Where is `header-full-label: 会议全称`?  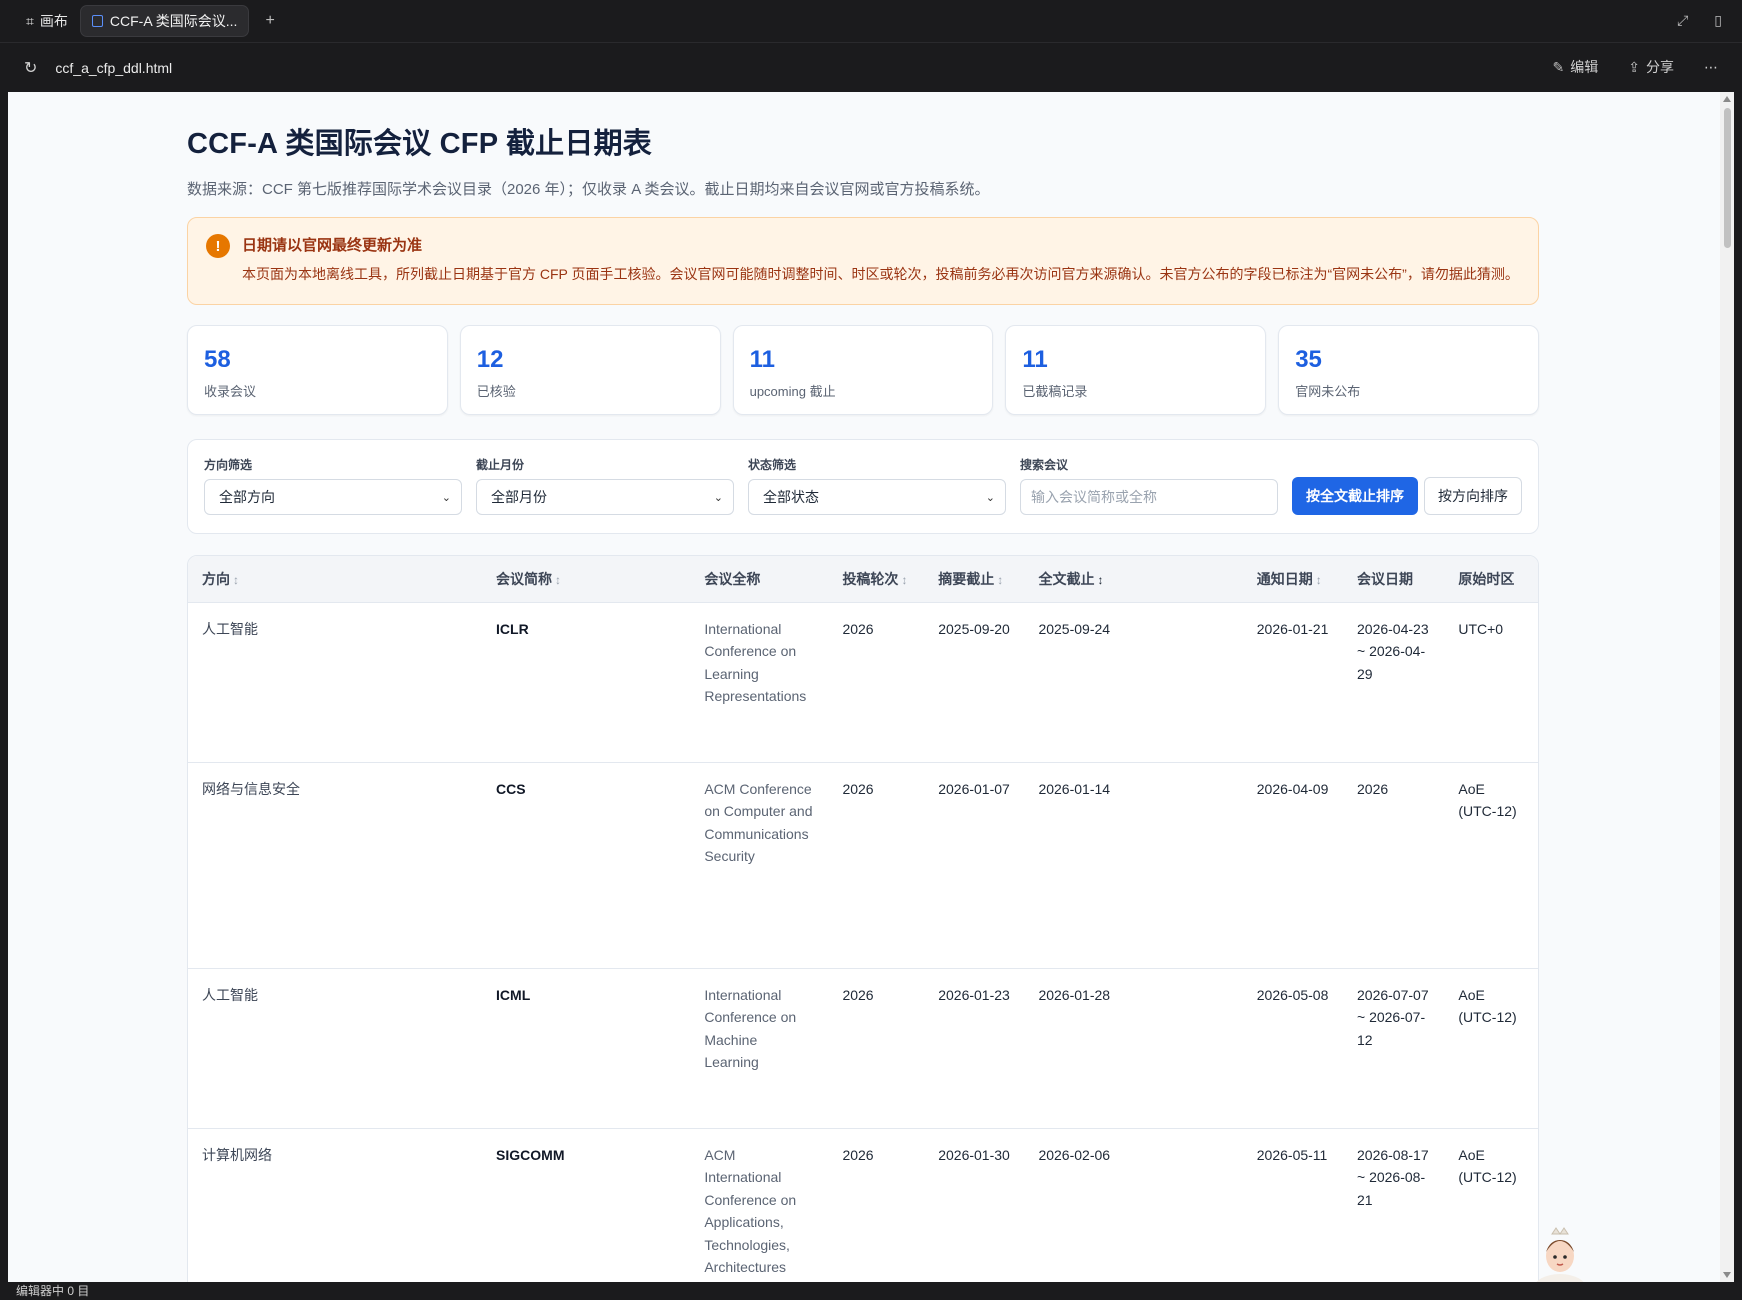
header-full-label: 会议全称 is located at coordinates (732, 578).